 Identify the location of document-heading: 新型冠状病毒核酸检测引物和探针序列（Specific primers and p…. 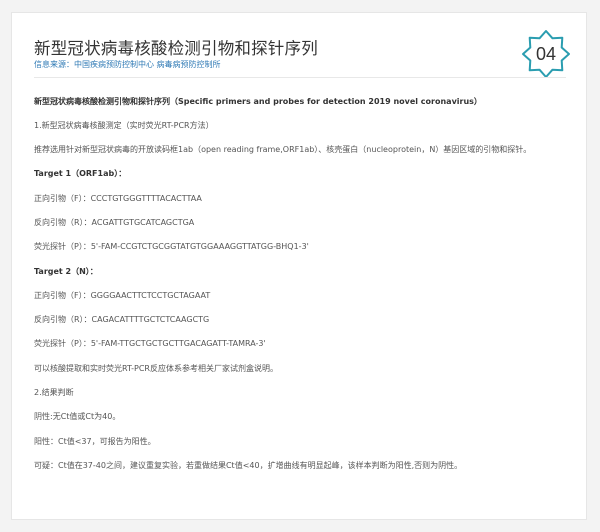
(258, 101).